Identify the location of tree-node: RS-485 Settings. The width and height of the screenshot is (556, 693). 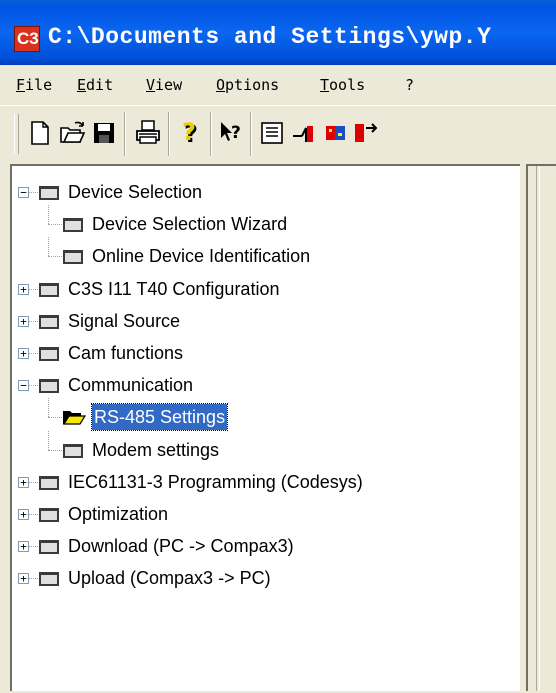
(264, 415).